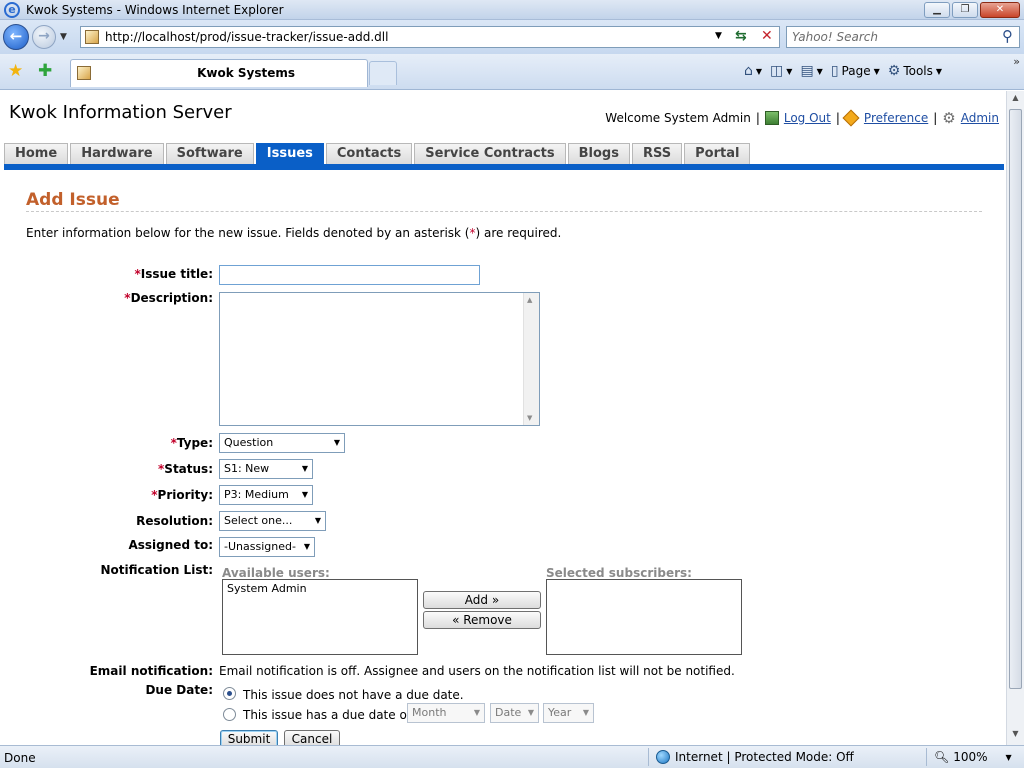 The height and width of the screenshot is (768, 1024). Describe the element at coordinates (504, 211) in the screenshot. I see `heading-divider` at that location.